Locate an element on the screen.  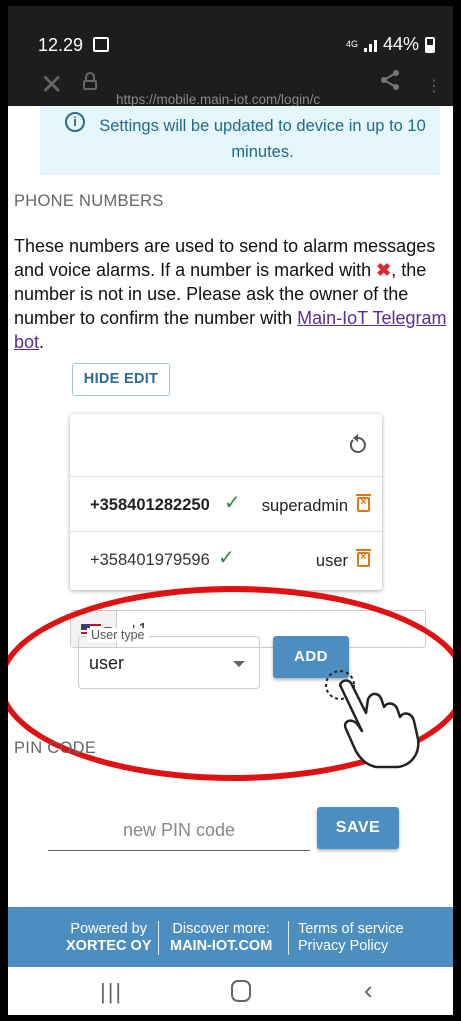
signal-icon is located at coordinates (370, 45).